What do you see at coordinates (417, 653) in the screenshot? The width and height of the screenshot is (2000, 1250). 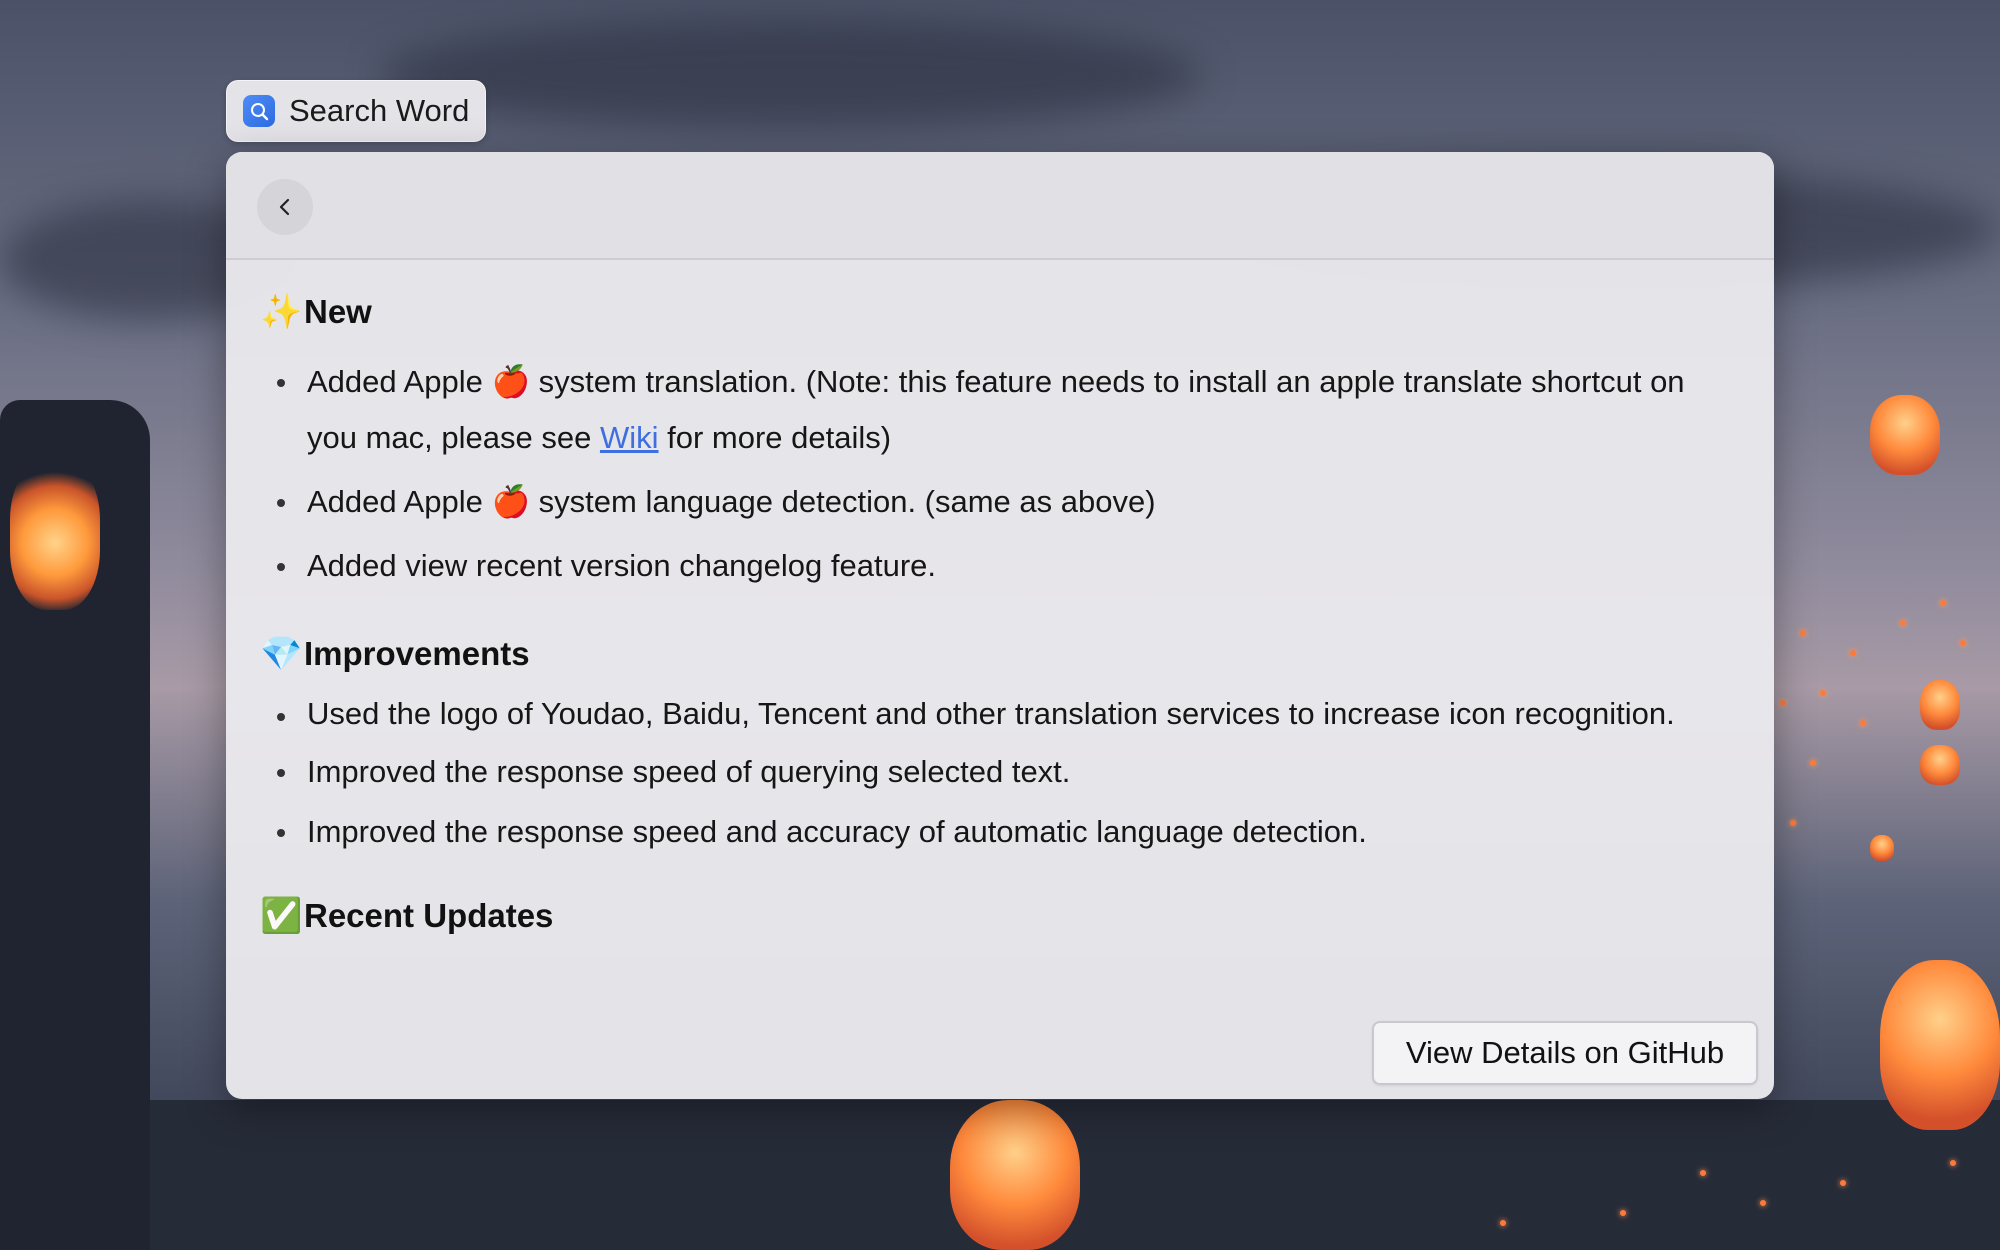 I see `section-title-label: Improvements` at bounding box center [417, 653].